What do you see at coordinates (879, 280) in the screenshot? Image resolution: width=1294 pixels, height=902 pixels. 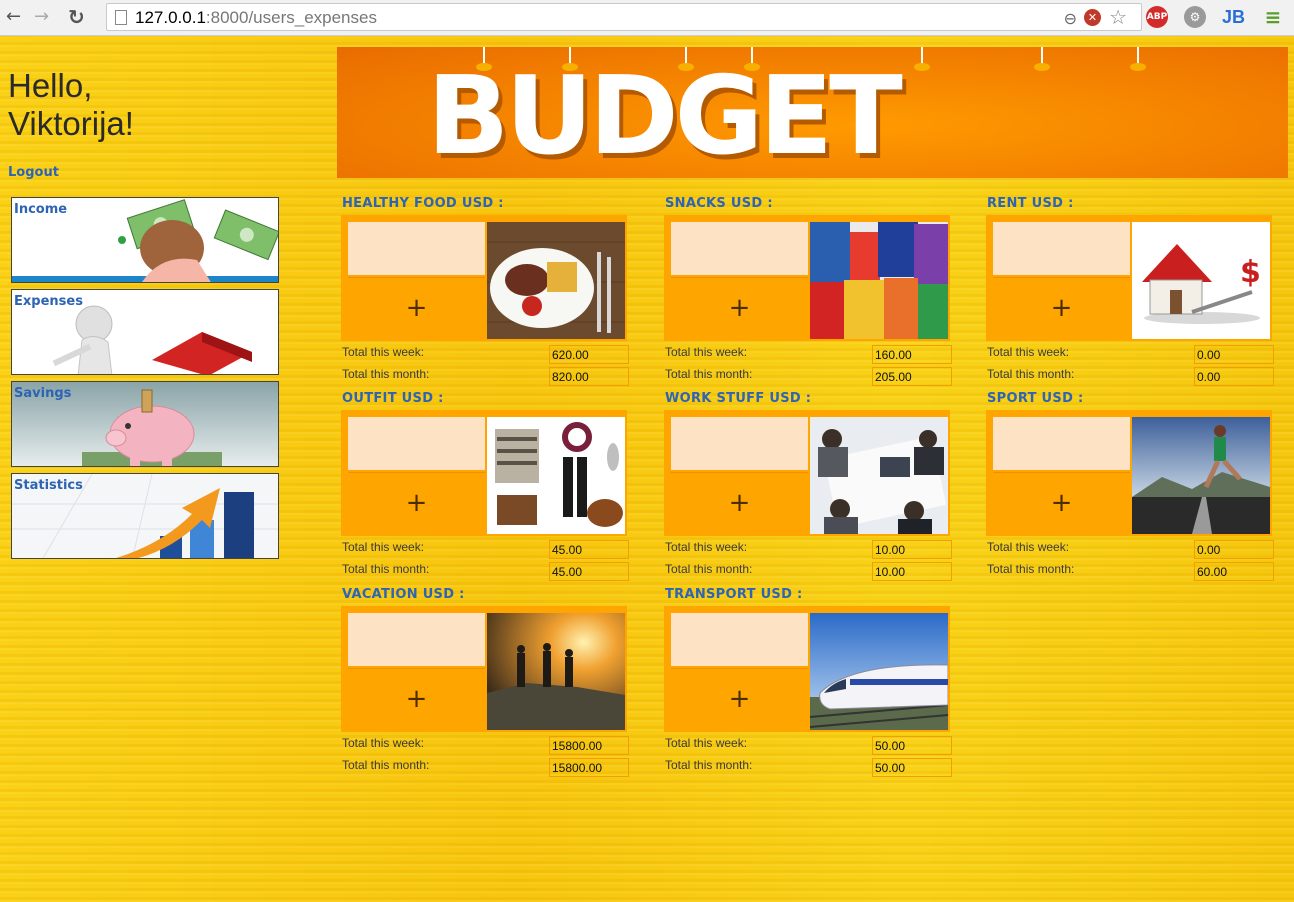 I see `snacks-image` at bounding box center [879, 280].